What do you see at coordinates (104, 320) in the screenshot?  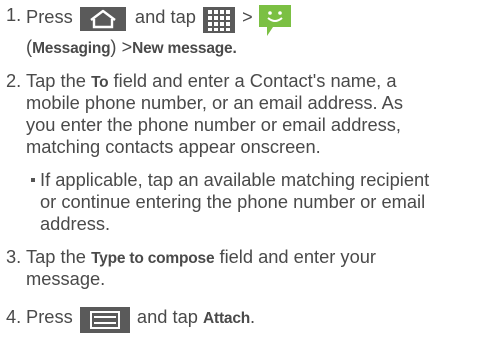 I see `menu-icon` at bounding box center [104, 320].